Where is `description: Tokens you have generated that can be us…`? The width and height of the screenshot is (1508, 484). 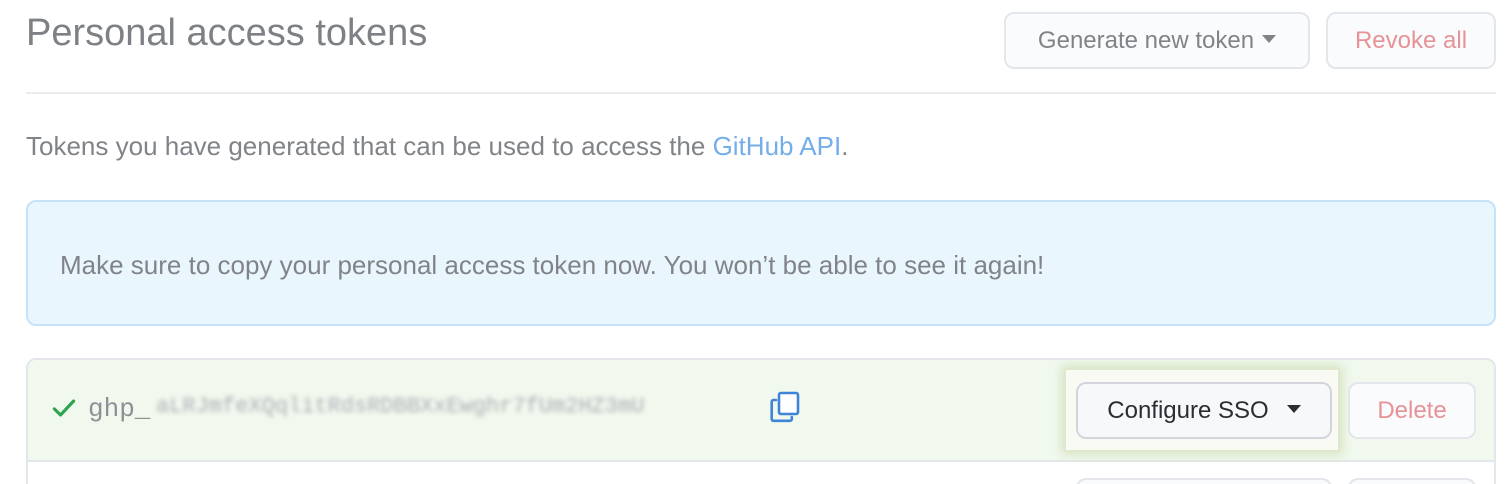
description: Tokens you have generated that can be us… is located at coordinates (437, 146).